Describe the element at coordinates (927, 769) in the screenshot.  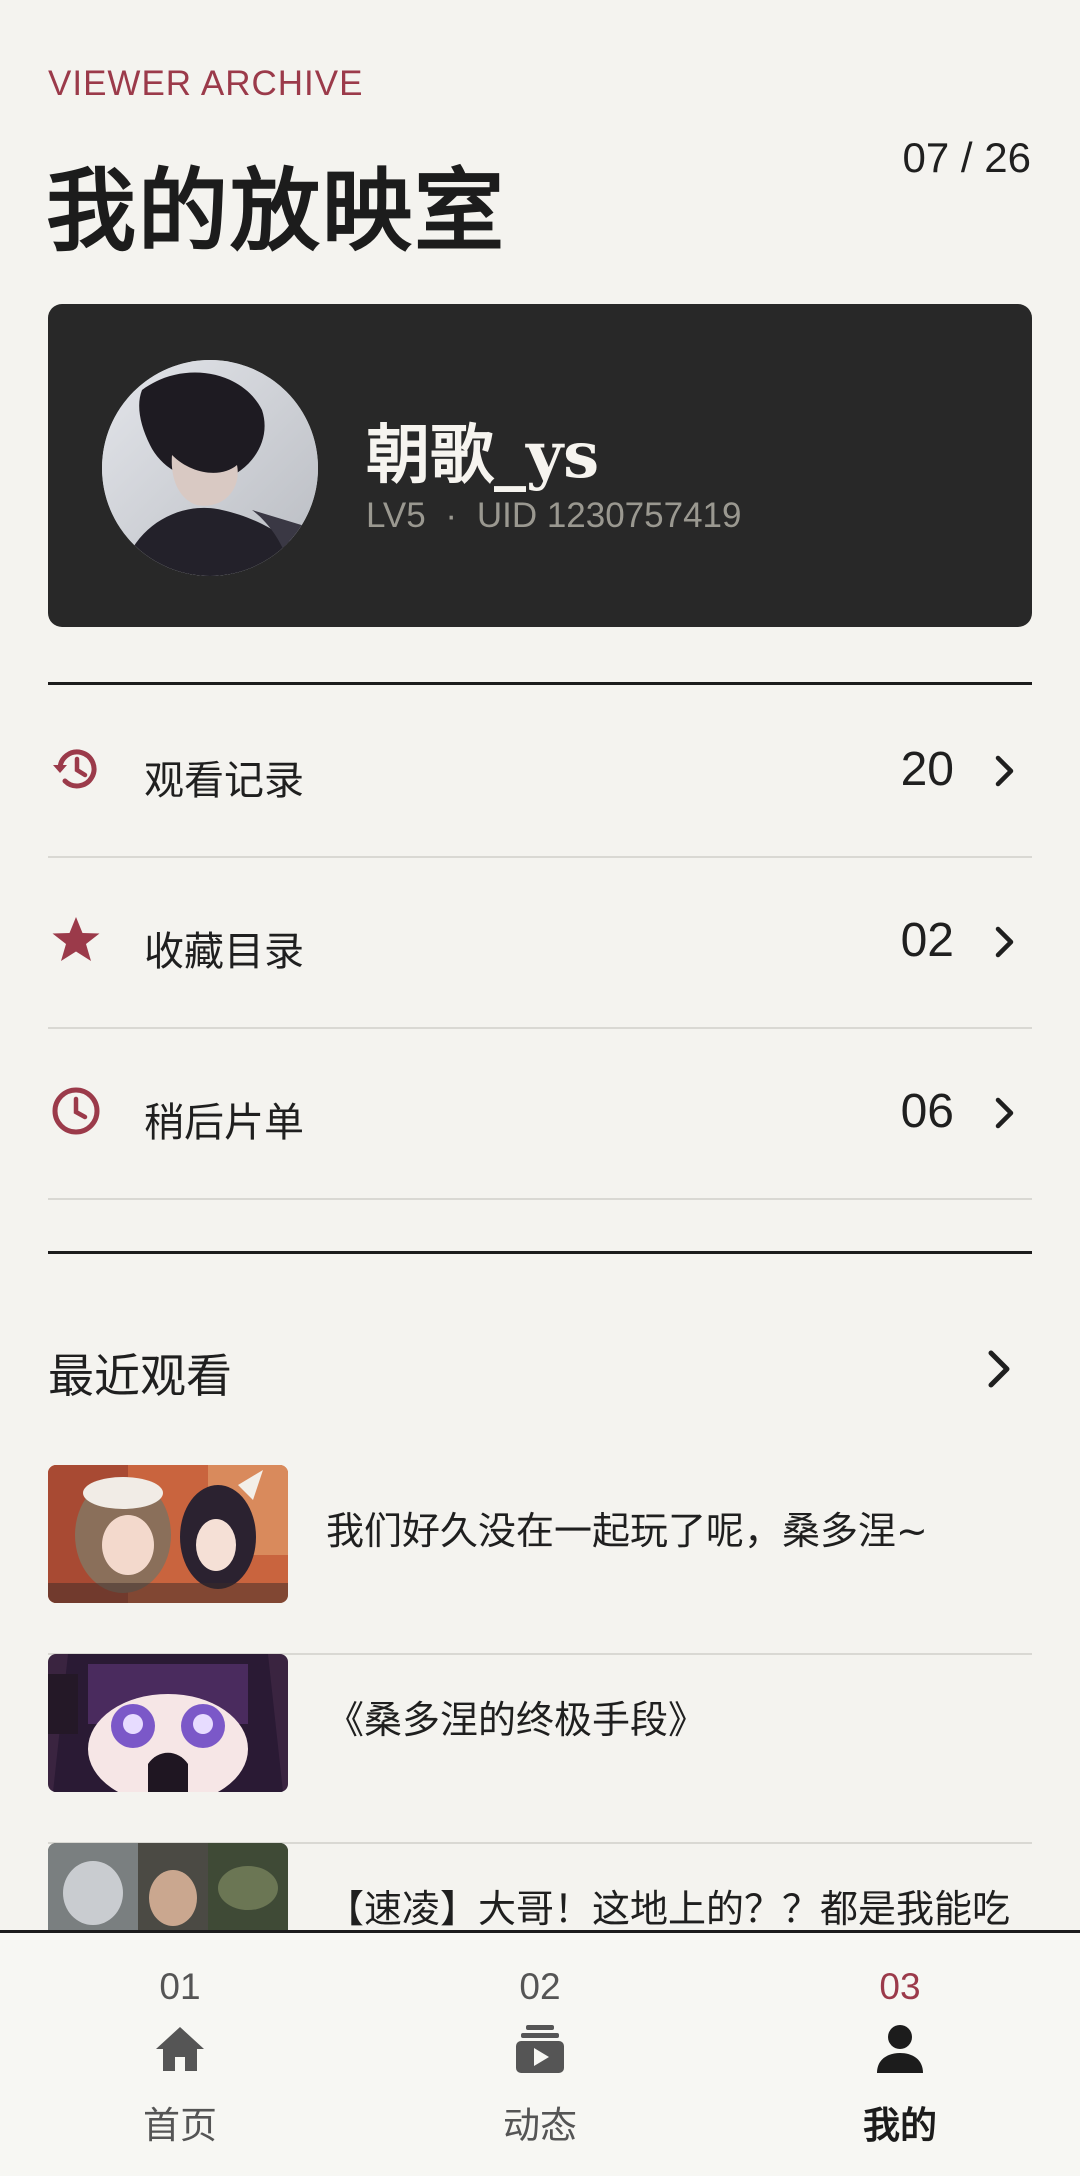
I see `menu-count: 20` at that location.